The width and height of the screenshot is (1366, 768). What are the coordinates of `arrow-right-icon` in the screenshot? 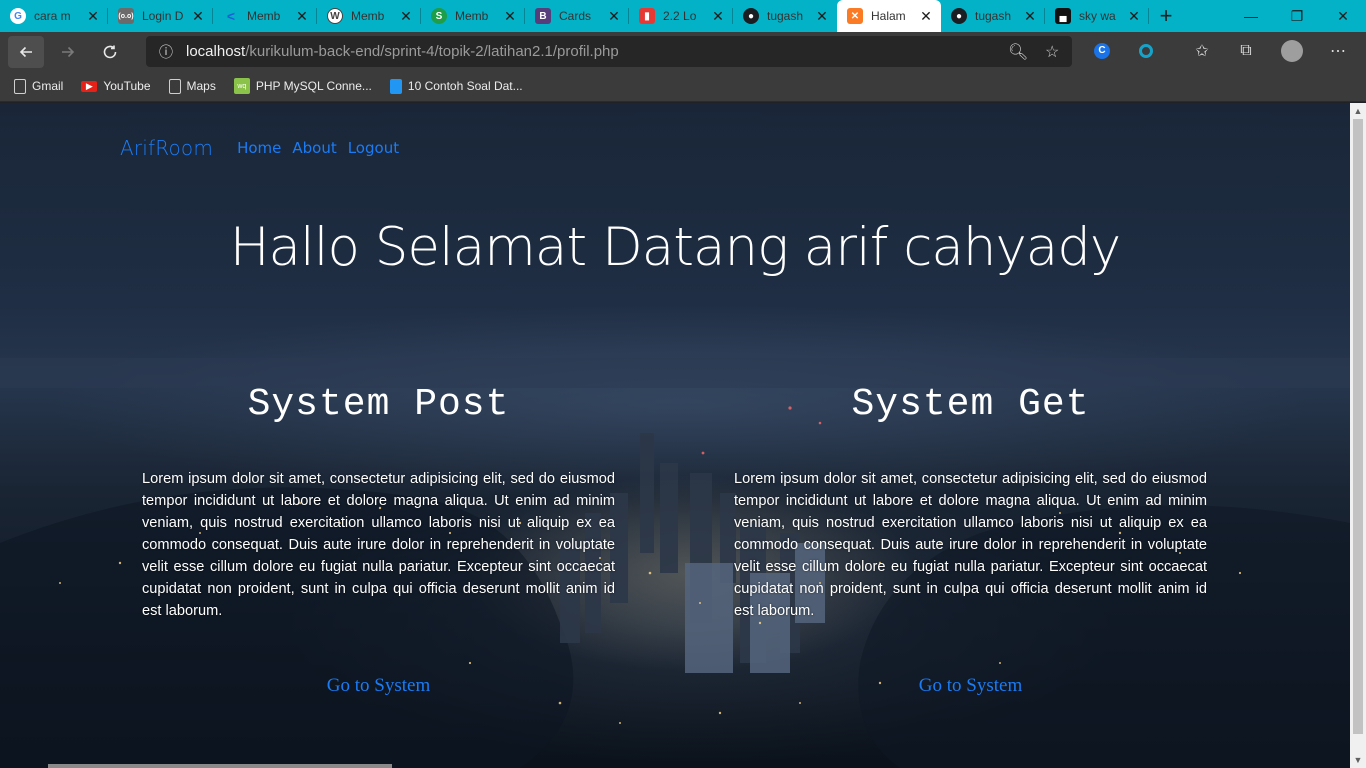 It's located at (68, 51).